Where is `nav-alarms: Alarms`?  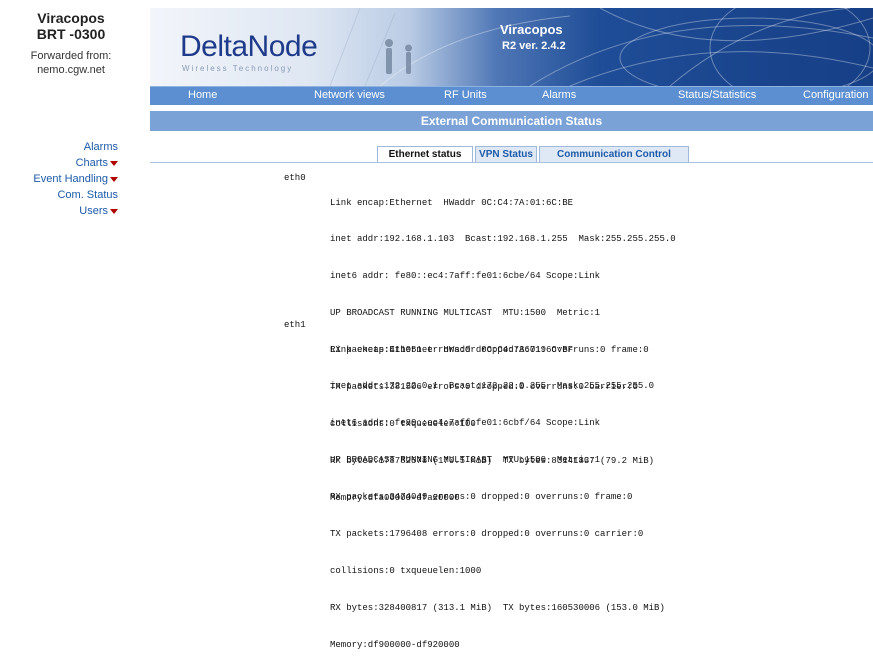 nav-alarms: Alarms is located at coordinates (559, 95).